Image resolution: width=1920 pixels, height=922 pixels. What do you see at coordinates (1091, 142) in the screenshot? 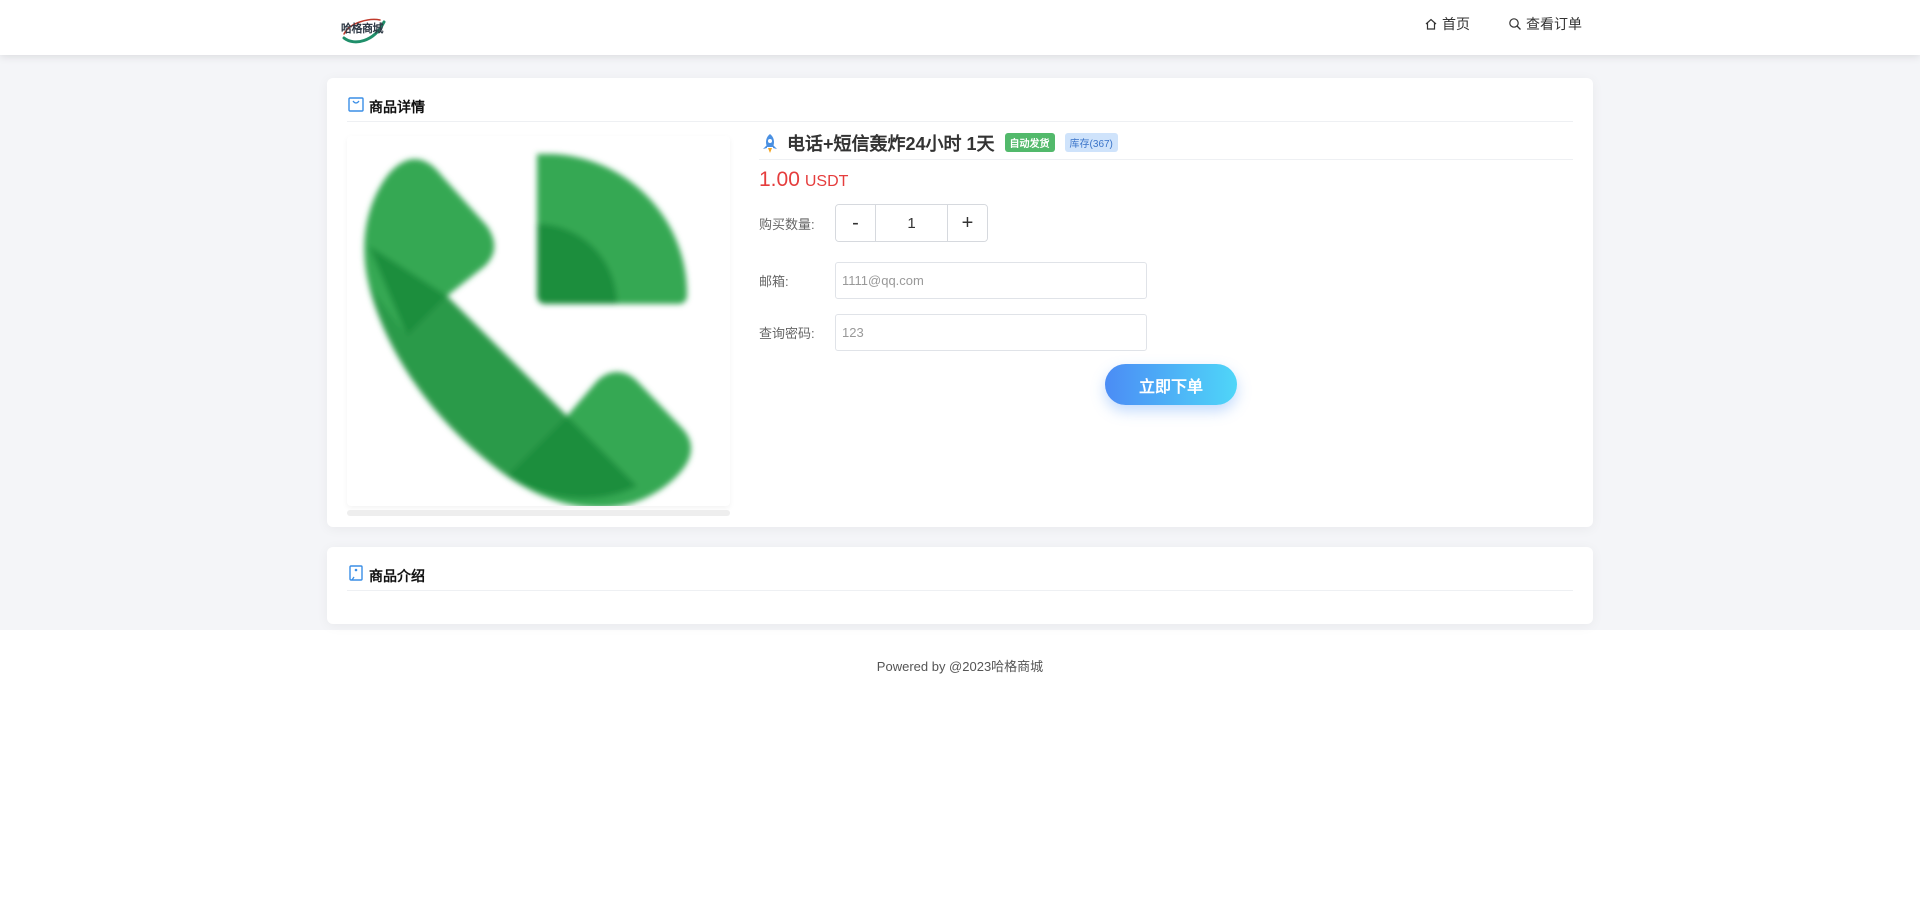
I see `stock-badge: 库存(367)` at bounding box center [1091, 142].